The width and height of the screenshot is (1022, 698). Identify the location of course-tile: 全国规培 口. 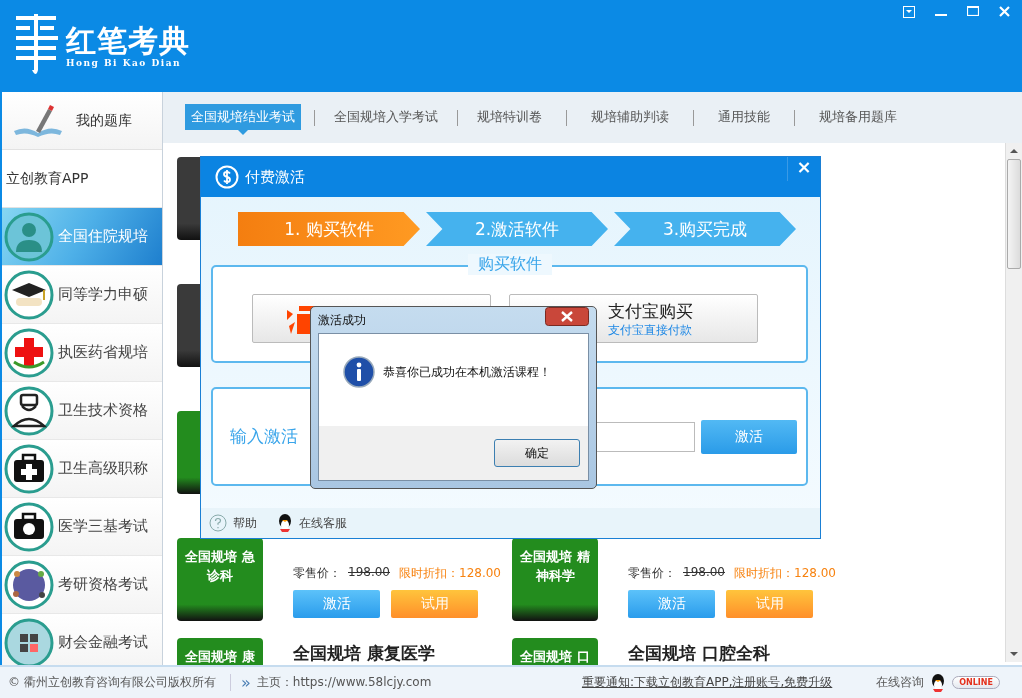
(555, 651).